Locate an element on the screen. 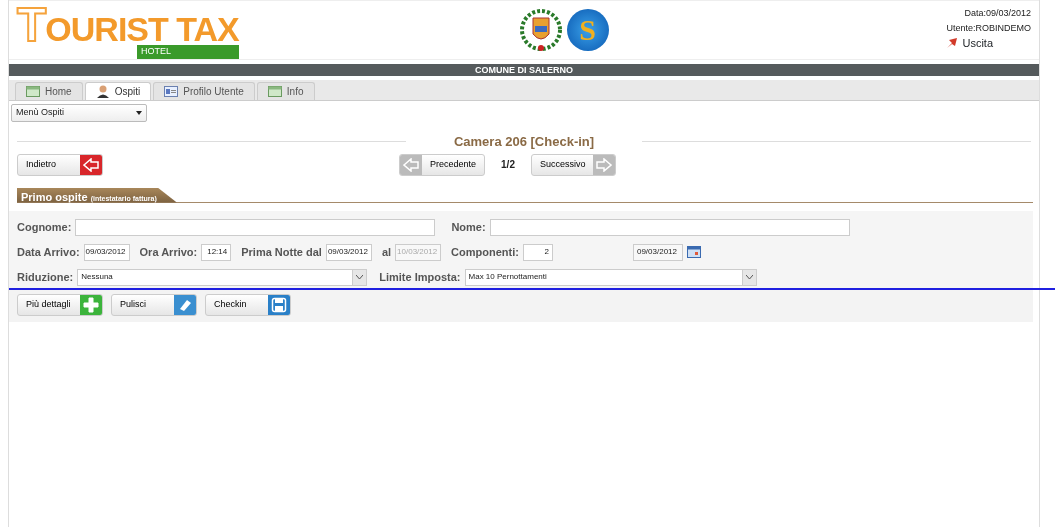 Image resolution: width=1055 pixels, height=527 pixels. input-field: 2 is located at coordinates (537, 252).